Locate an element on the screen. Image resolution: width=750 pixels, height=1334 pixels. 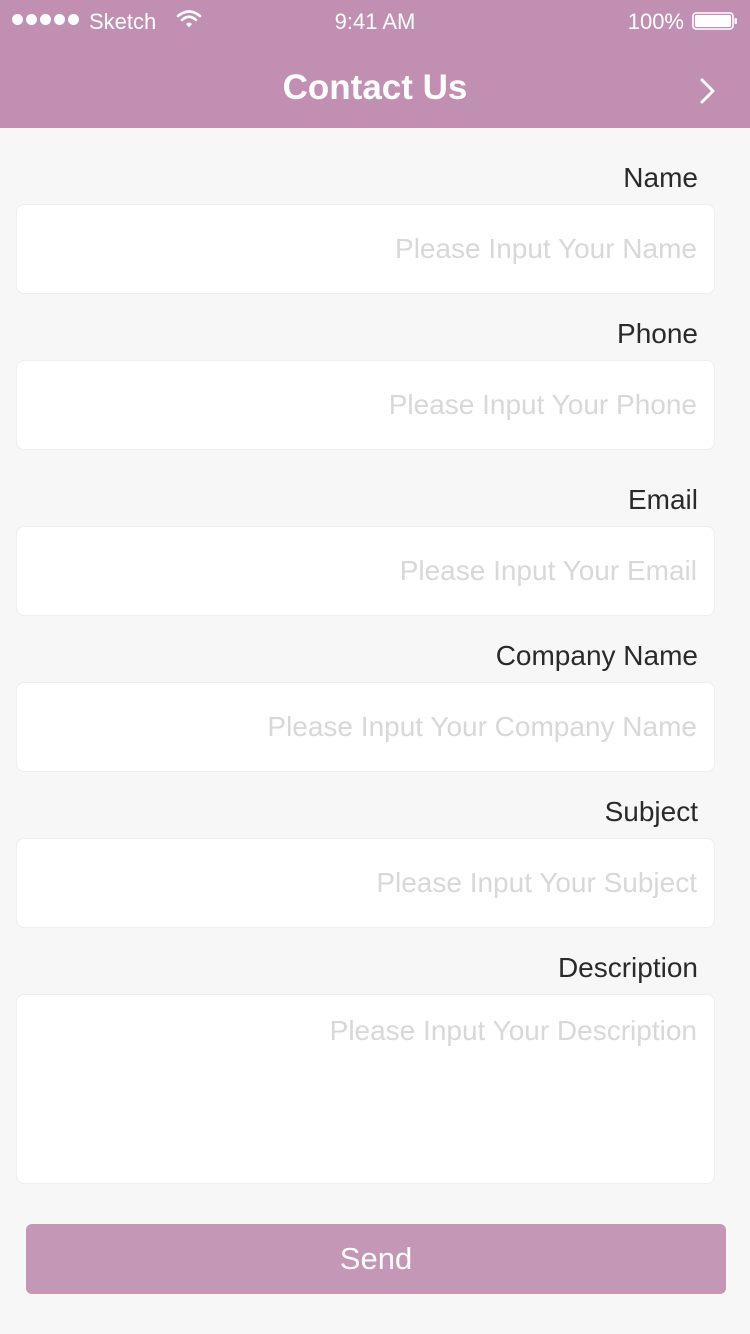
company-name-label: Company Name is located at coordinates (596, 655).